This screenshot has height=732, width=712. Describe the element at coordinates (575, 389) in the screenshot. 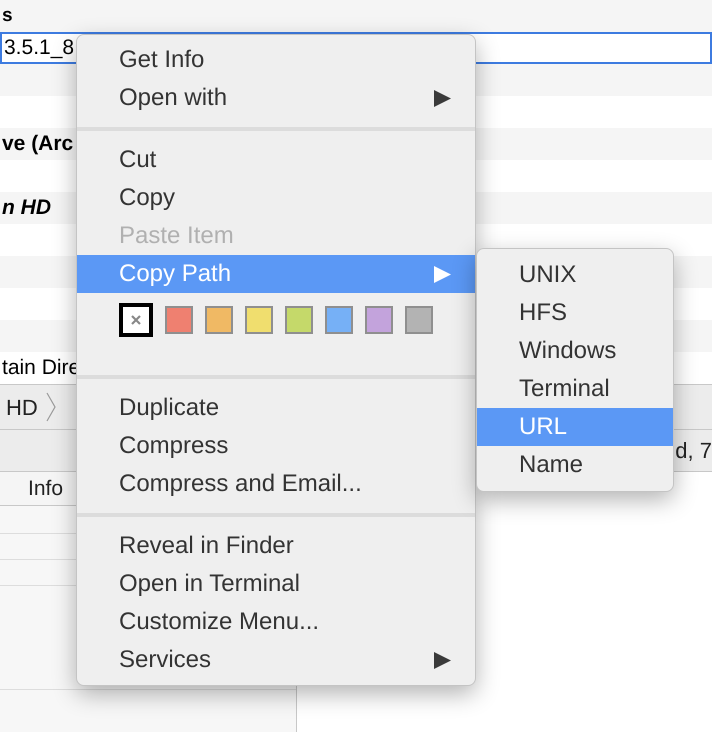

I see `menu-item: Terminal` at that location.